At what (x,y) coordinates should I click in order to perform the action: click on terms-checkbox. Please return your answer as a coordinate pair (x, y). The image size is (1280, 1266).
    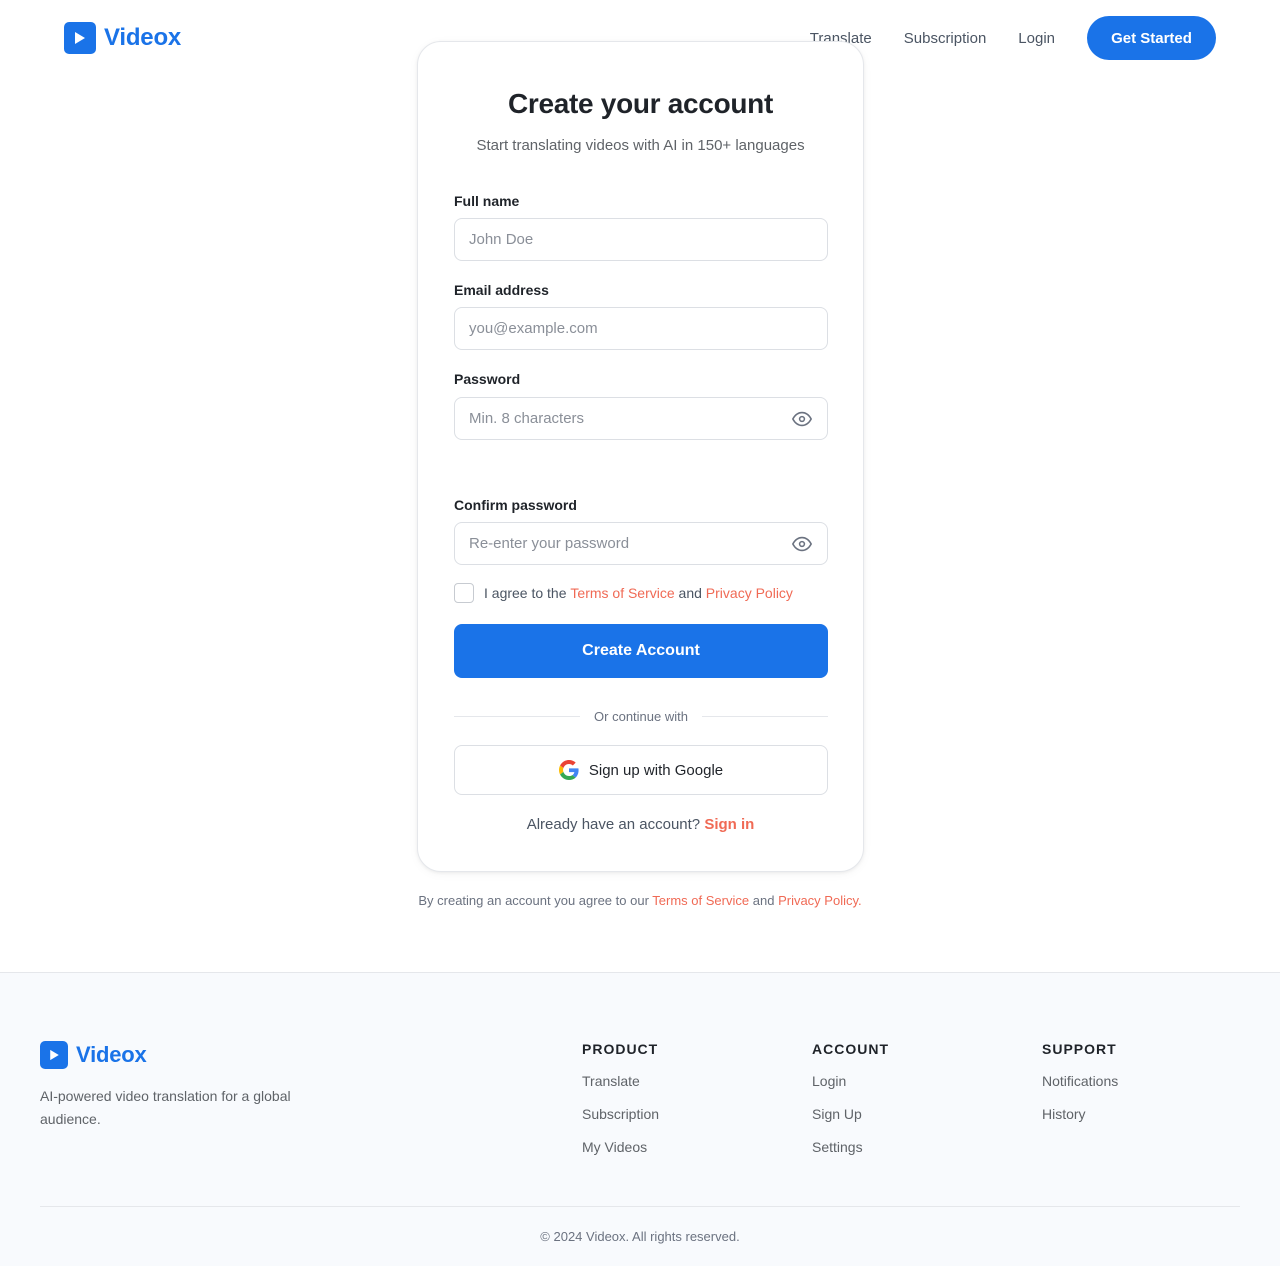
    Looking at the image, I should click on (464, 593).